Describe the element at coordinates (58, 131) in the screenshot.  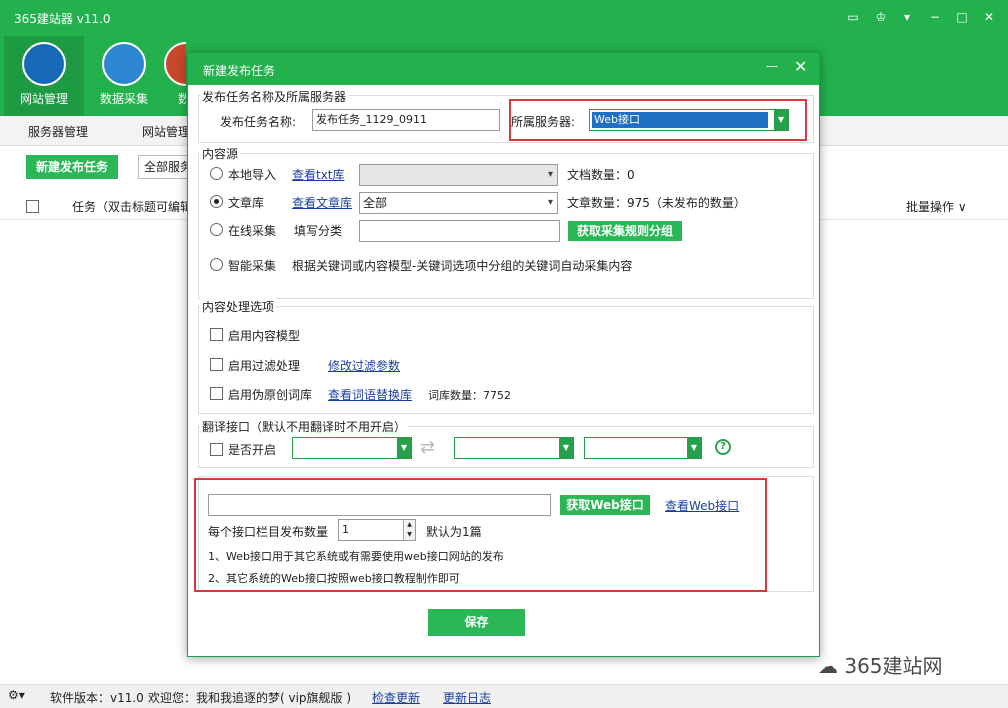
I see `tab-server-management: 服务器管理` at that location.